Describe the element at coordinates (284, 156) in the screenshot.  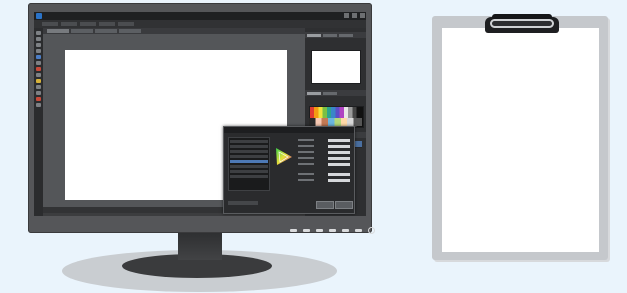
I see `color-gamut-icon` at that location.